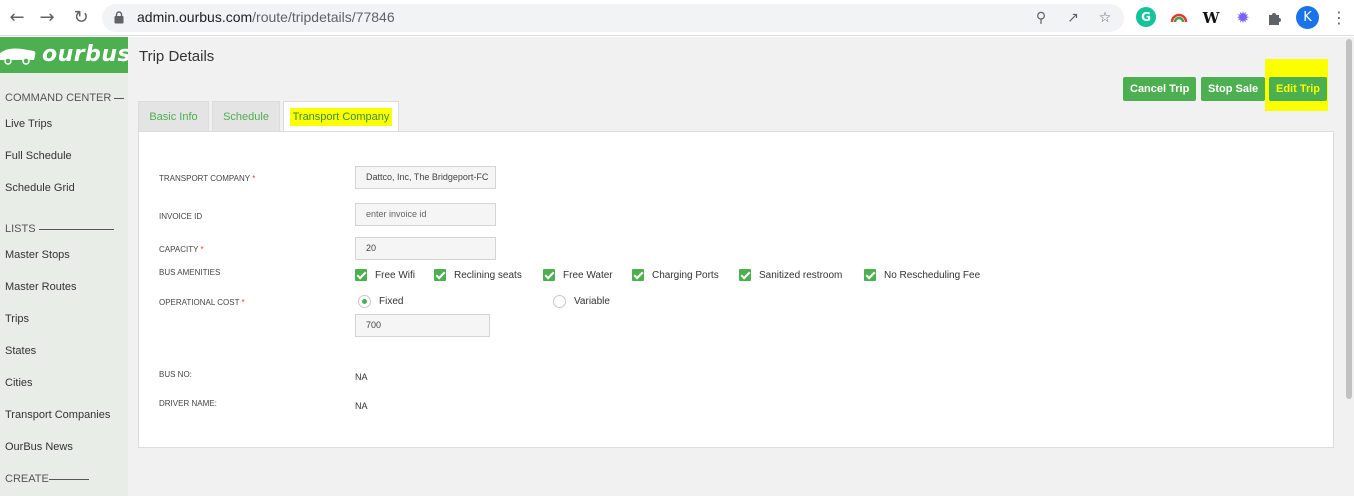 The height and width of the screenshot is (496, 1354). Describe the element at coordinates (173, 116) in the screenshot. I see `tab-basic-info: Basic Info` at that location.